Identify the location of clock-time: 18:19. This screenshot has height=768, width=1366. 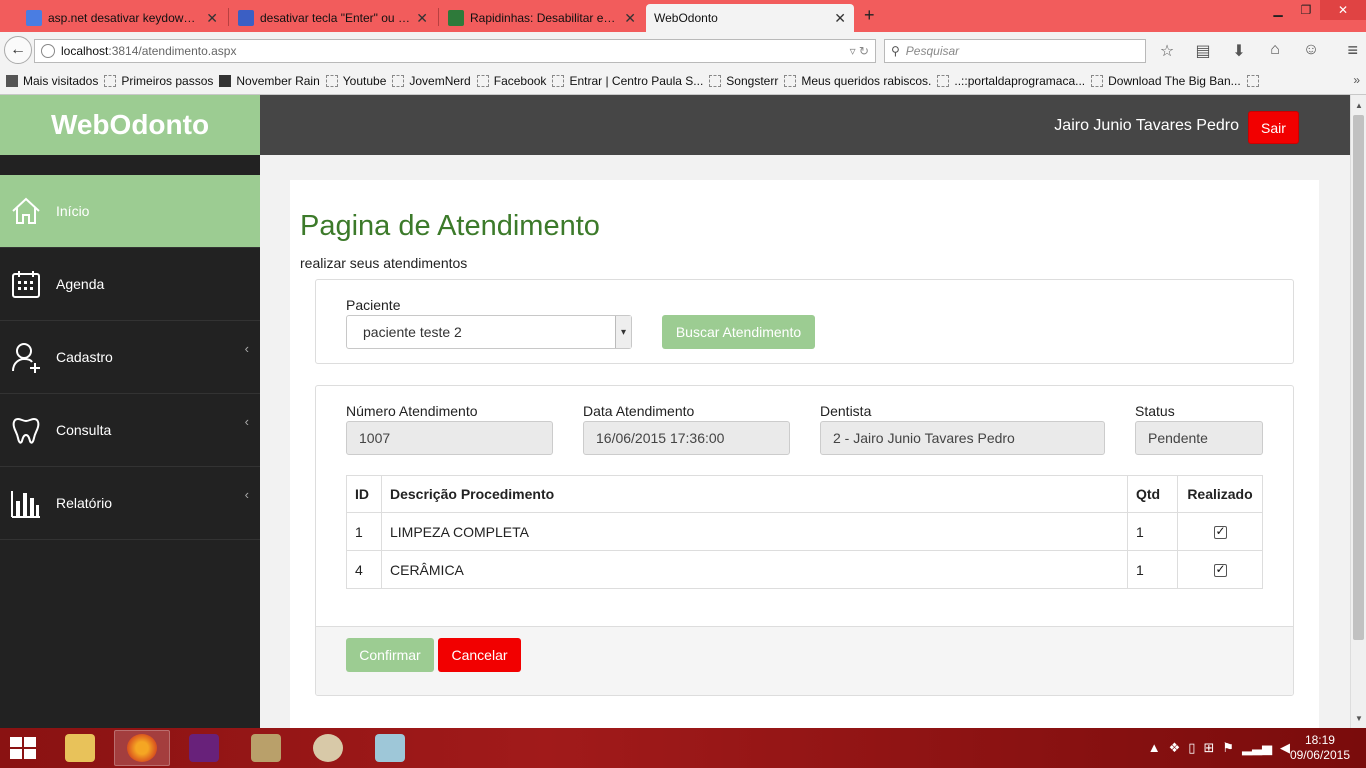
(1319, 740).